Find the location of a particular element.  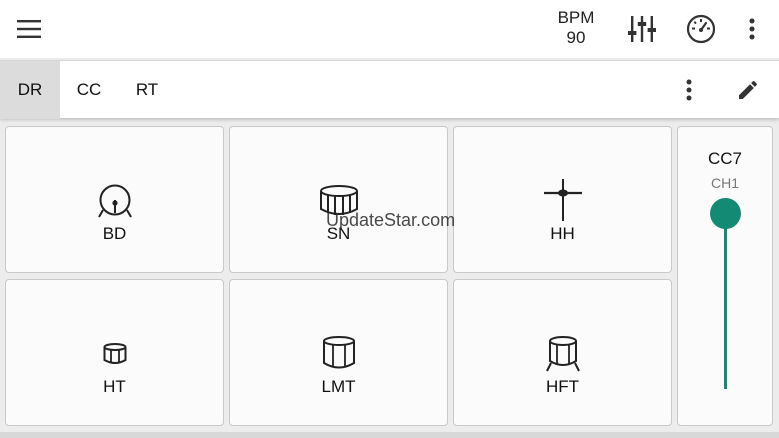

low-mid-tom-icon is located at coordinates (338, 352).